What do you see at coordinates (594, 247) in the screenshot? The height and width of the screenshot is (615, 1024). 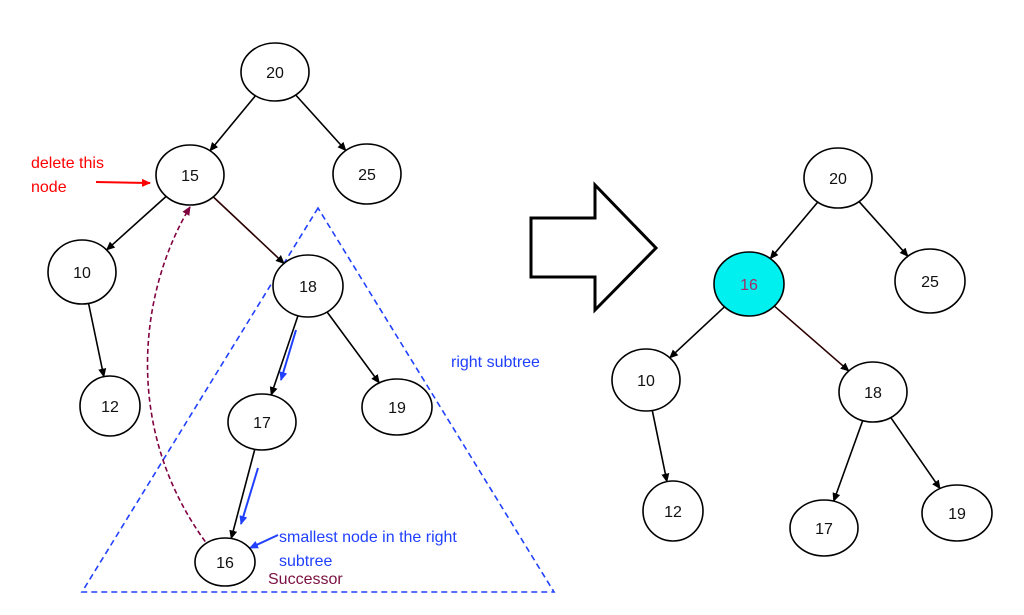 I see `transition-arrow-icon` at bounding box center [594, 247].